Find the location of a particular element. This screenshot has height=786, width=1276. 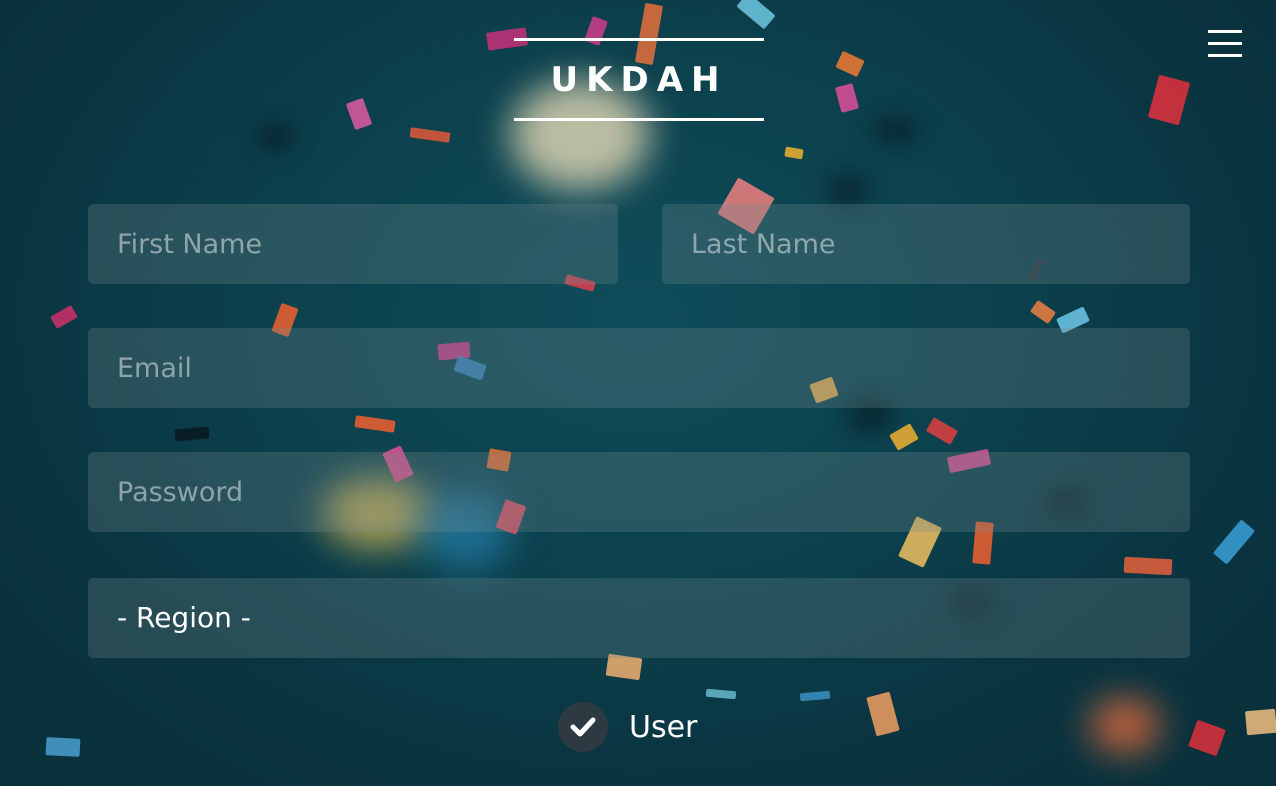

logo-bottom-rule is located at coordinates (639, 119).